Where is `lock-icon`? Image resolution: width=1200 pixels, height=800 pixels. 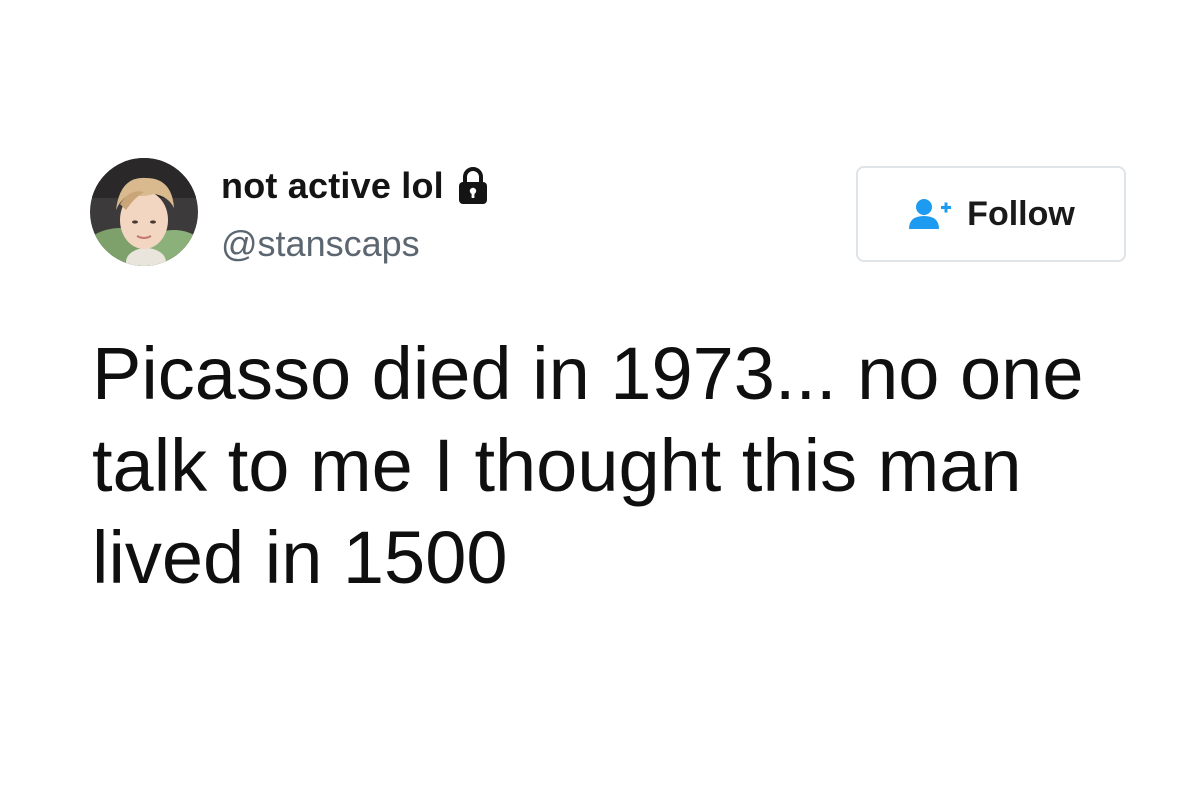
lock-icon is located at coordinates (473, 186).